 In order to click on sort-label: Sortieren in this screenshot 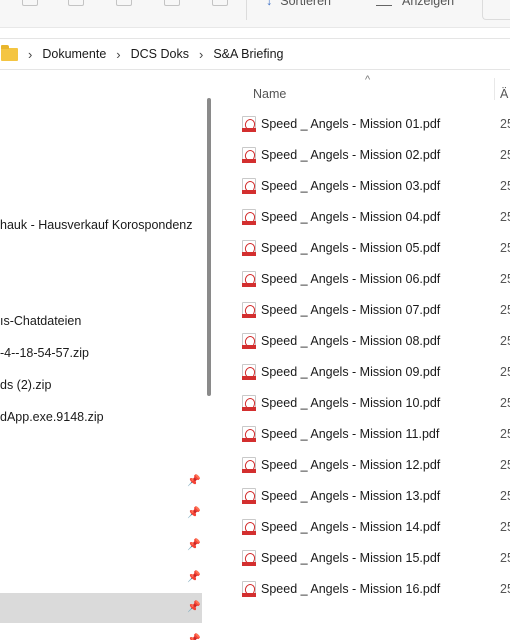, I will do `click(305, 4)`.